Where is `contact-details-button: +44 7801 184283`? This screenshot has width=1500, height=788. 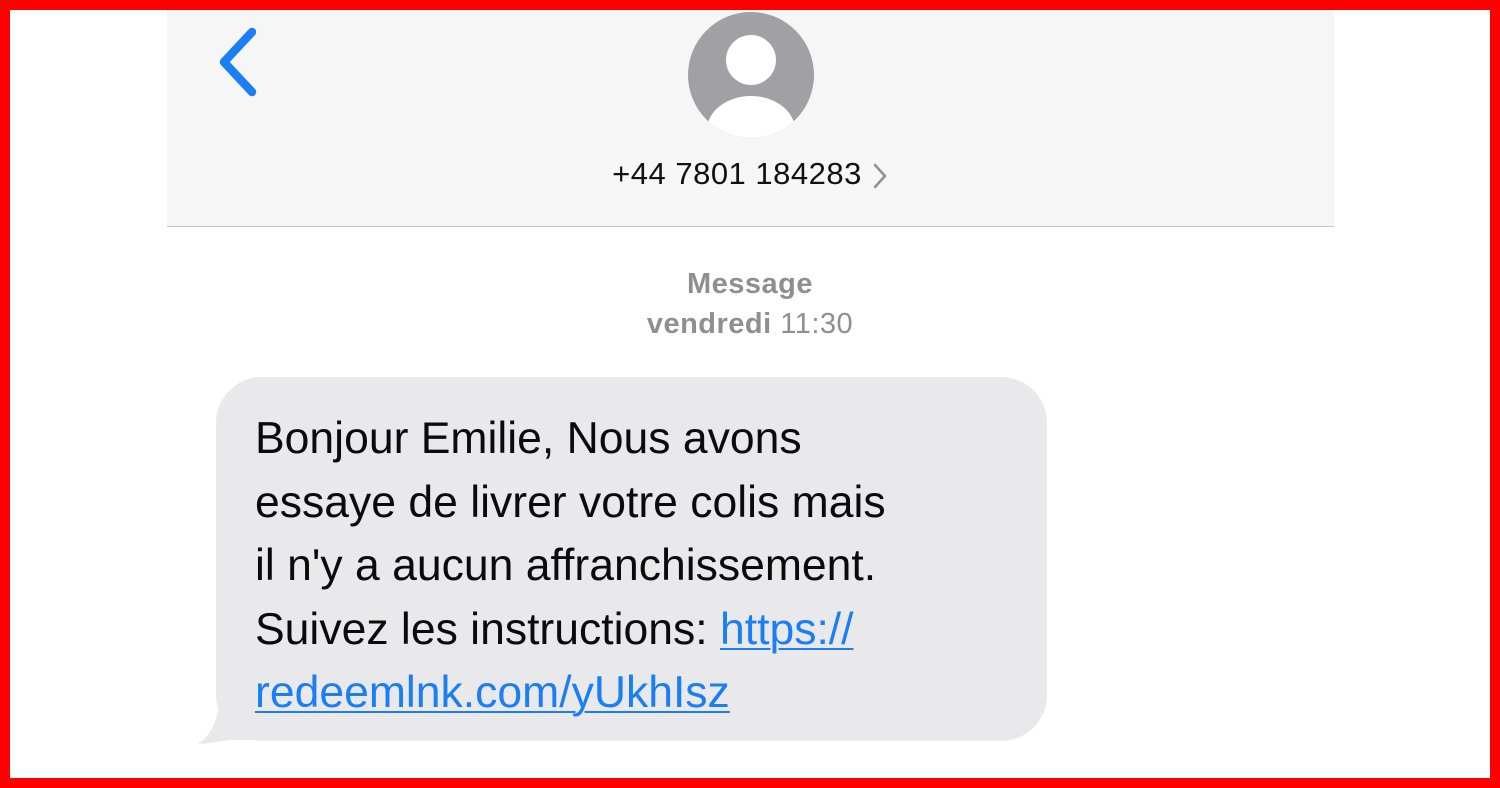 contact-details-button: +44 7801 184283 is located at coordinates (750, 174).